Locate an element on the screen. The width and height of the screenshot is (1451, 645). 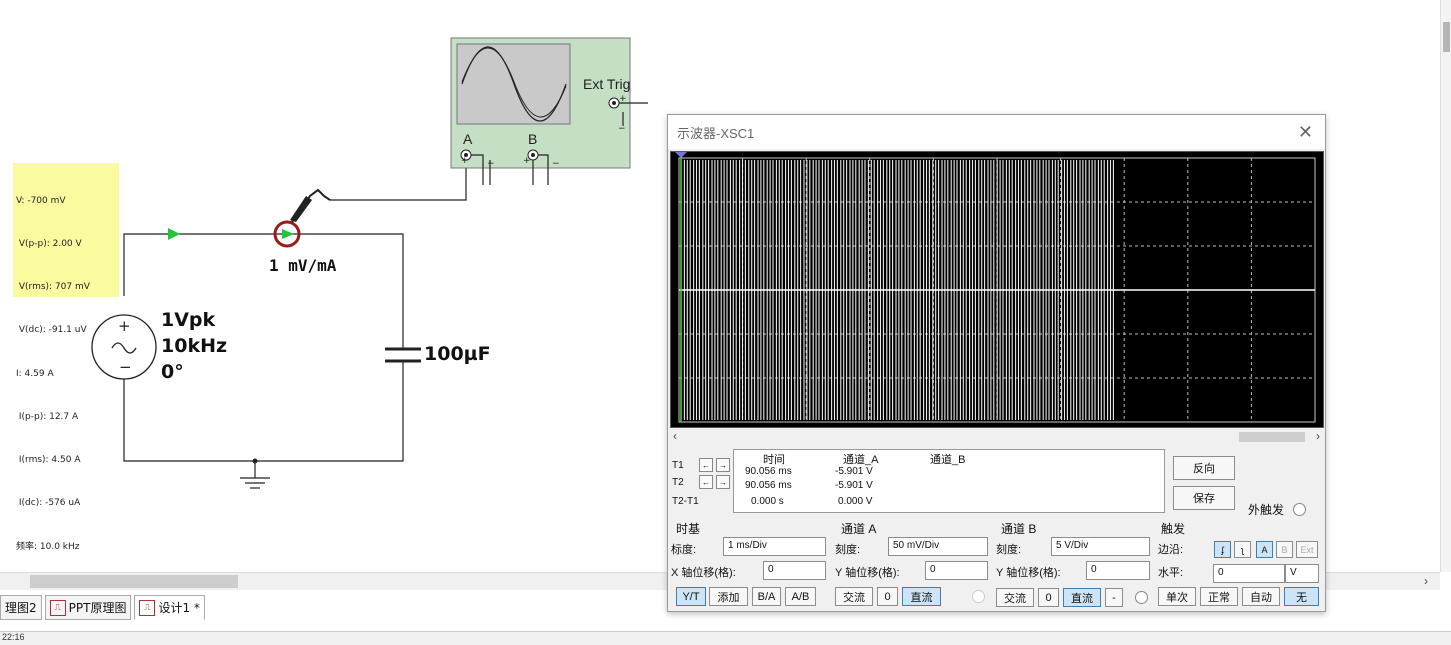
trigger-level-unit: V is located at coordinates (1302, 573).